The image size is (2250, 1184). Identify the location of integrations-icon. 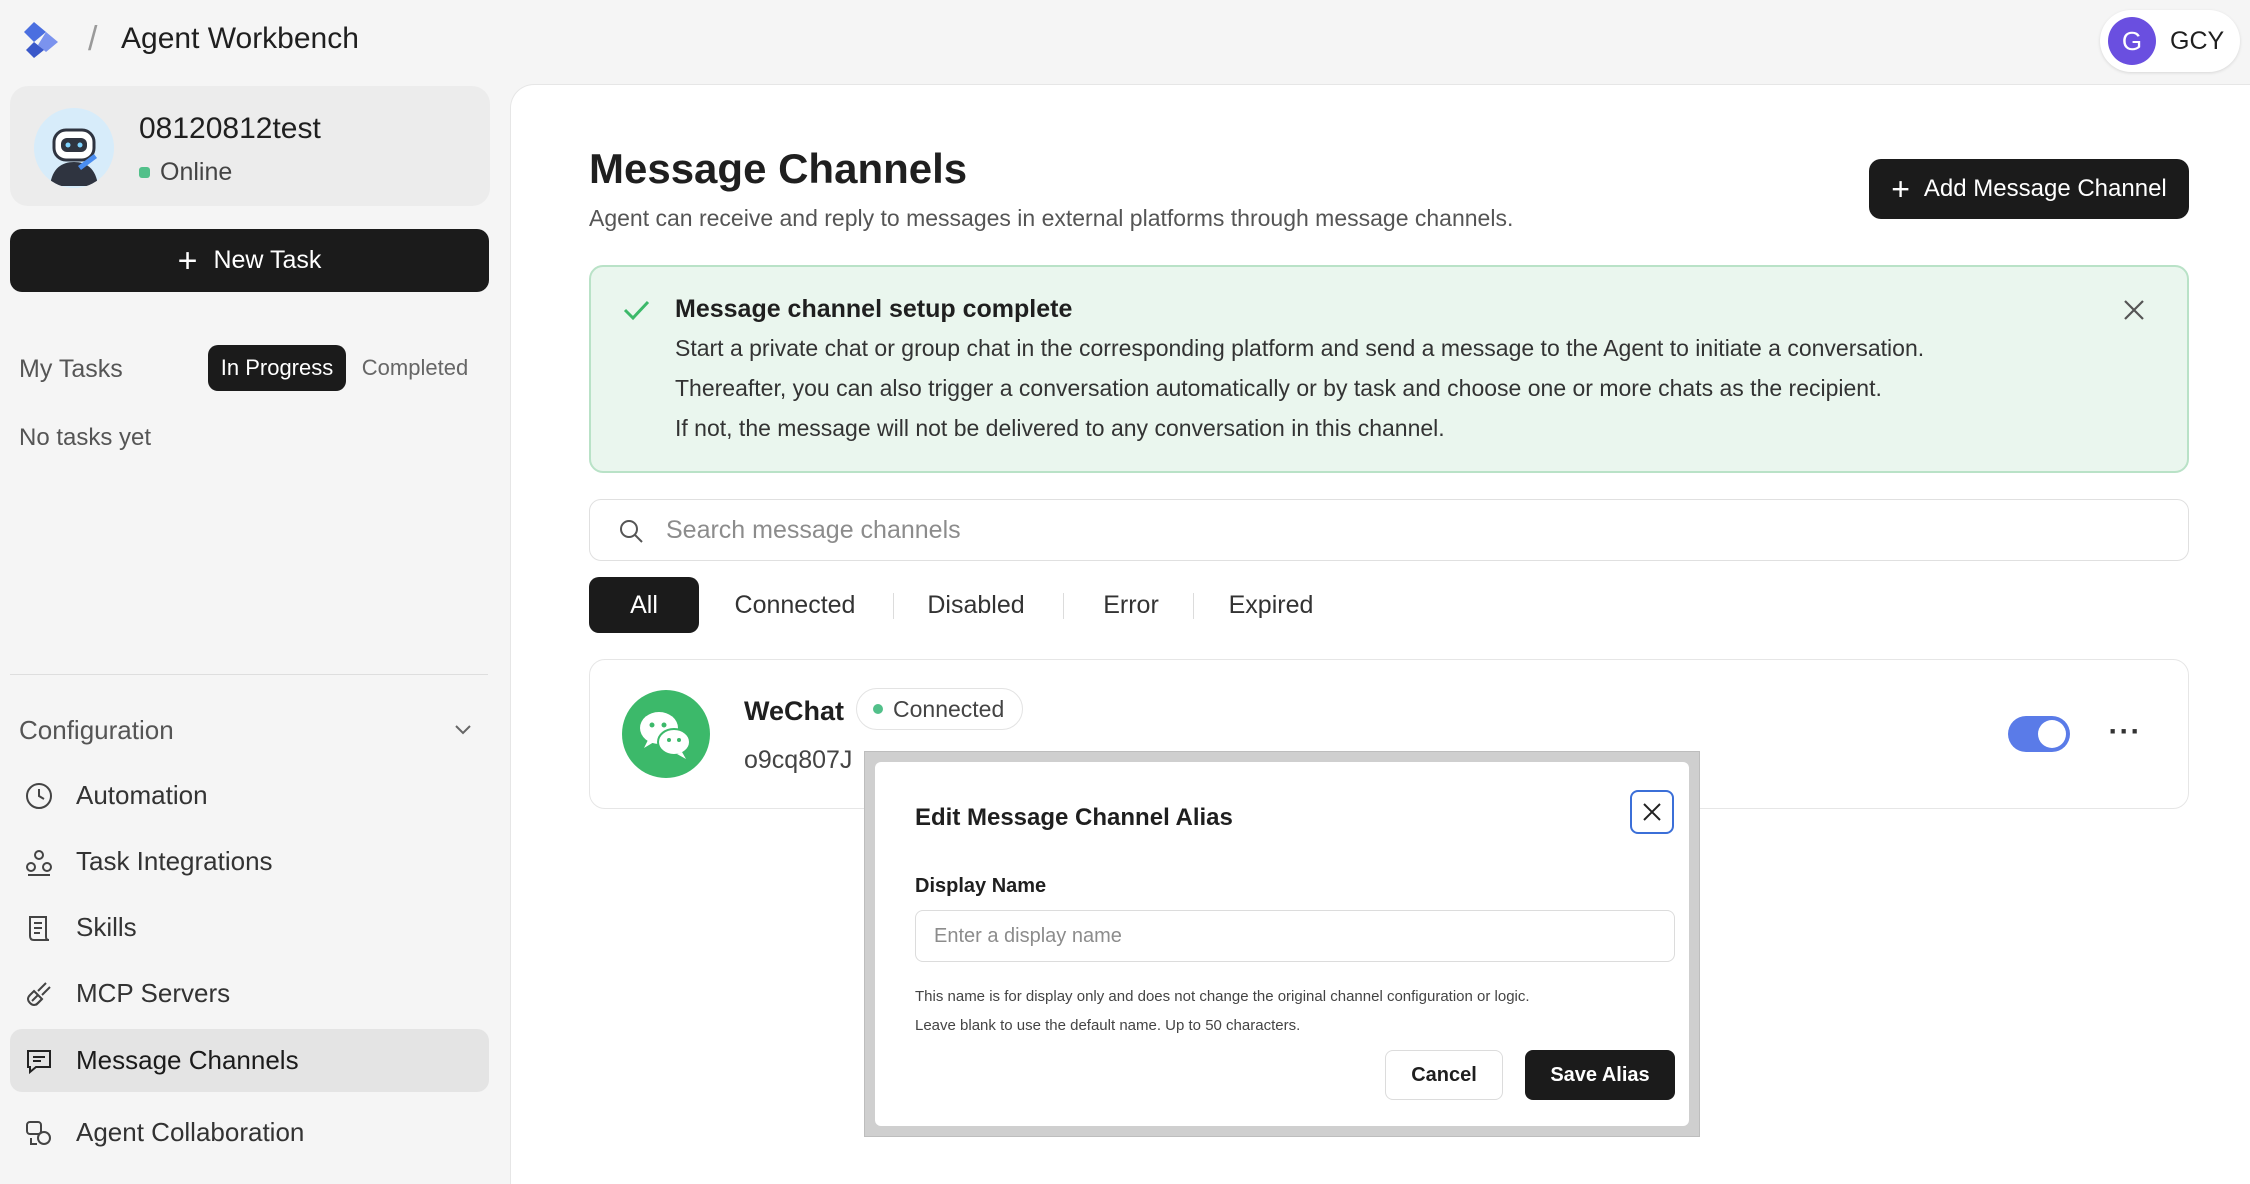
(39, 862).